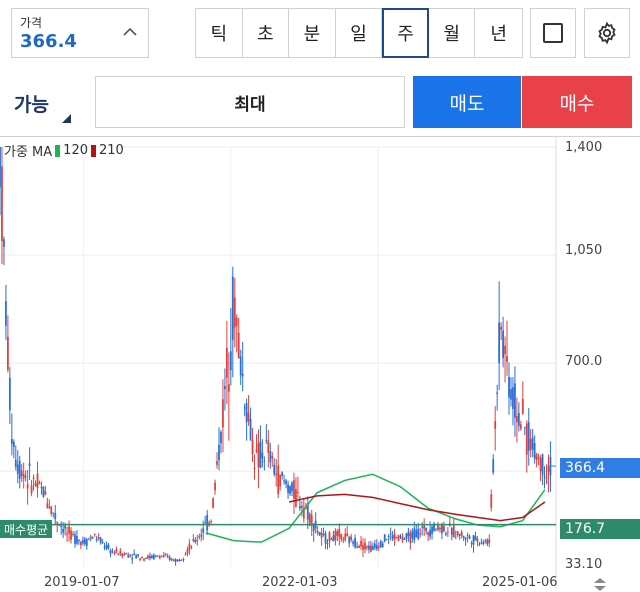 Image resolution: width=640 pixels, height=592 pixels. I want to click on period-year: 년, so click(498, 33).